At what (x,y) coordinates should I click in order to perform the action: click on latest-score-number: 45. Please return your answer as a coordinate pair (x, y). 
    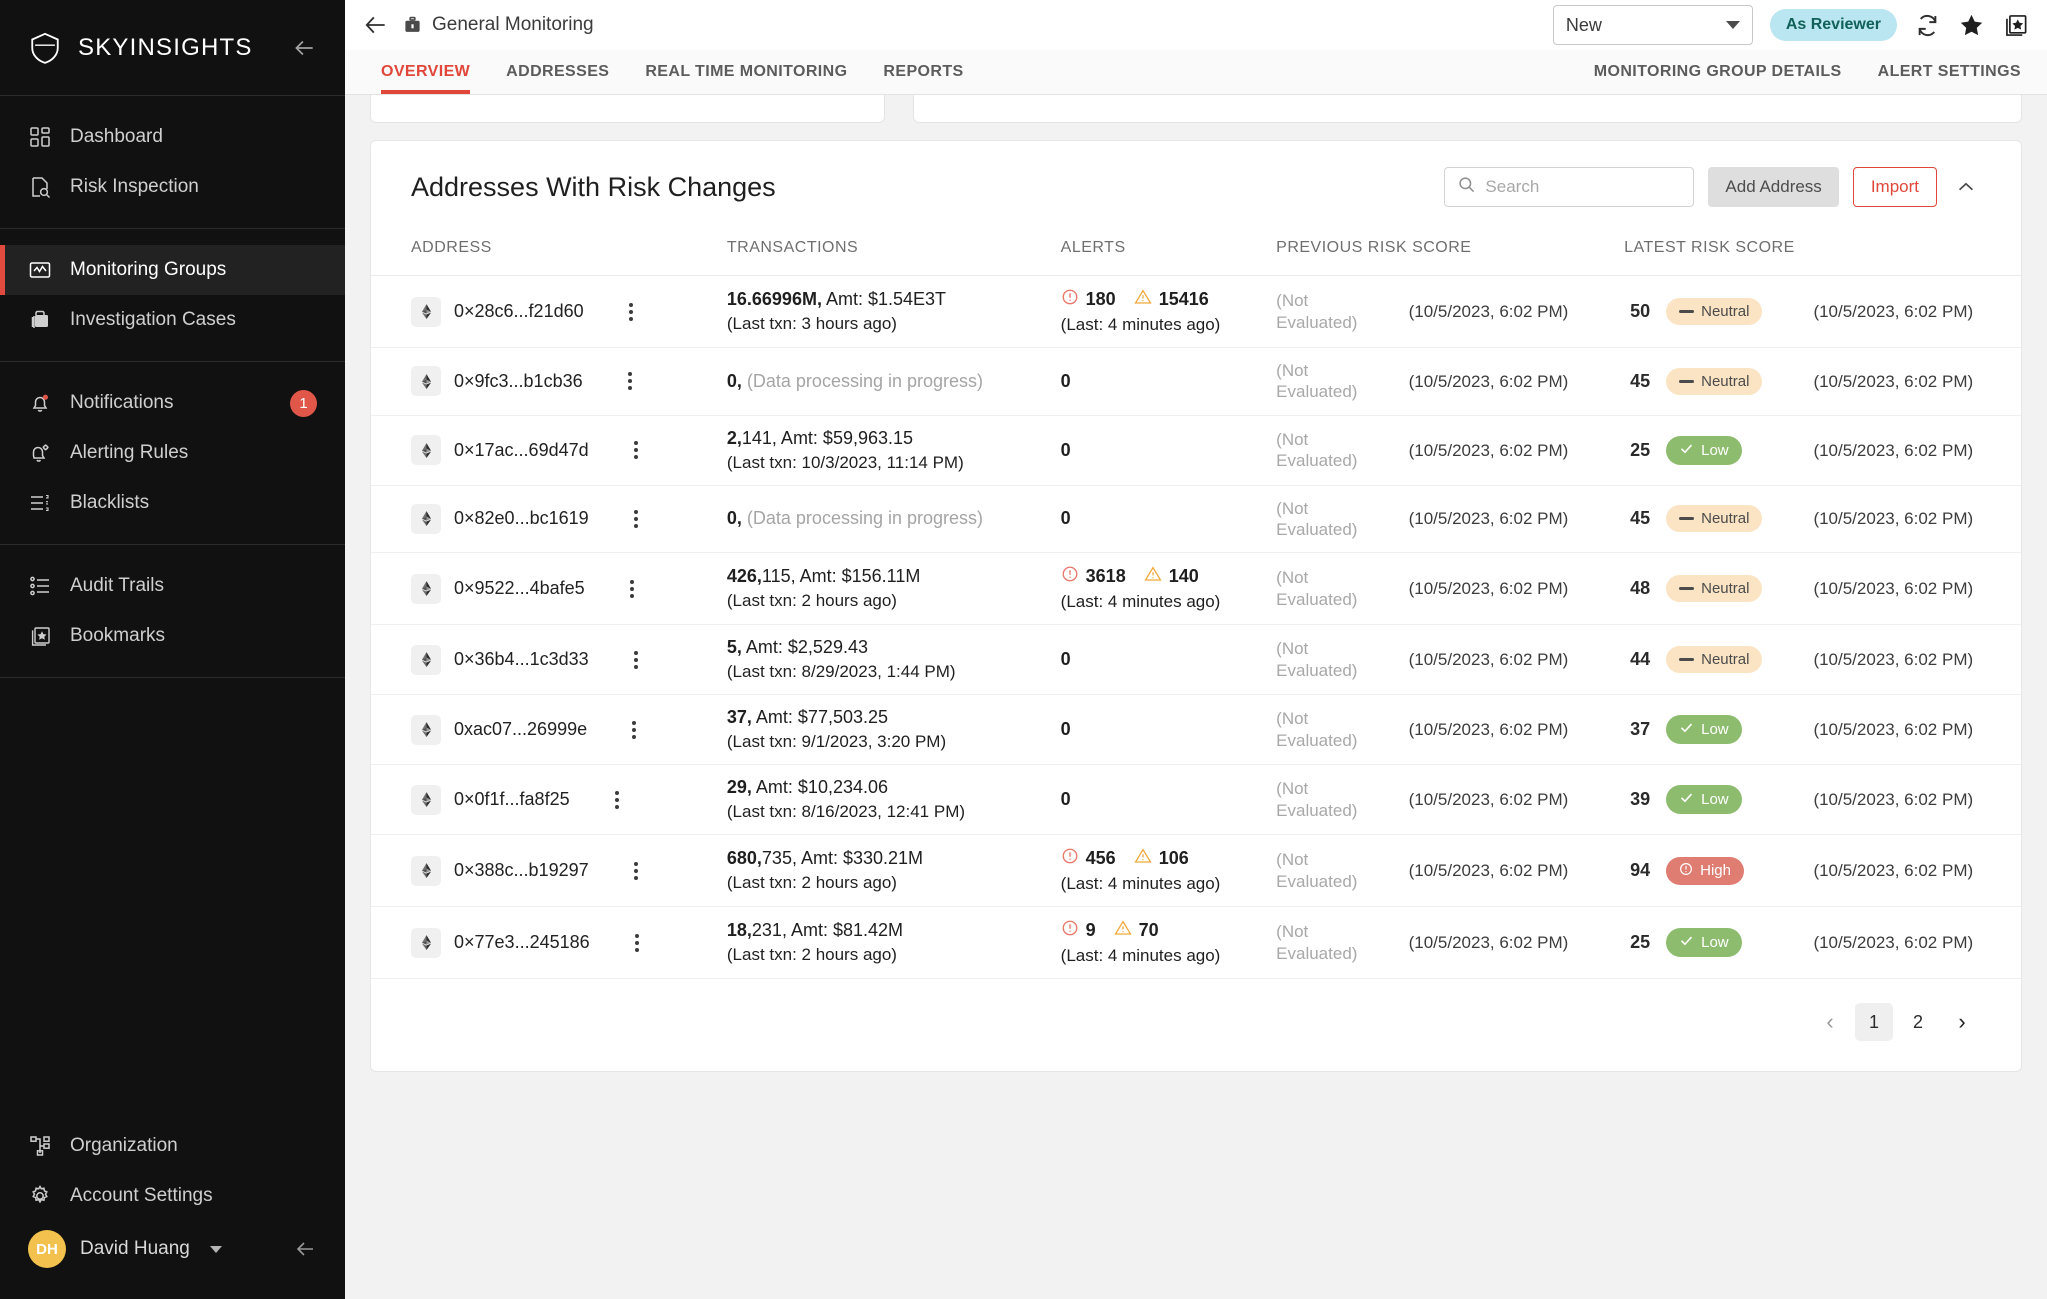
    Looking at the image, I should click on (1640, 518).